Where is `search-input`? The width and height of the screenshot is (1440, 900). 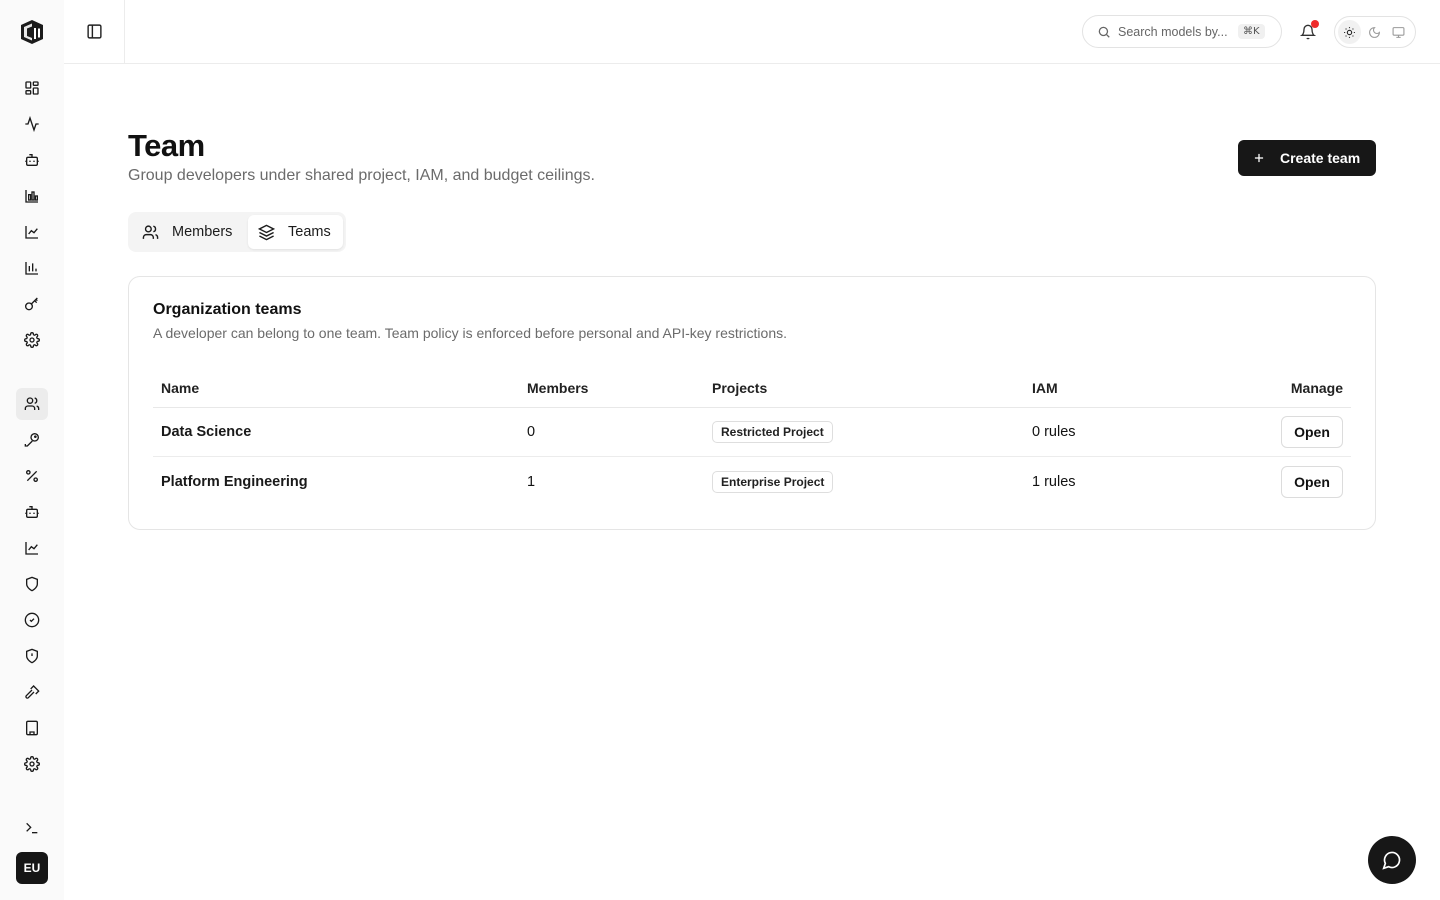
search-input is located at coordinates (1176, 31).